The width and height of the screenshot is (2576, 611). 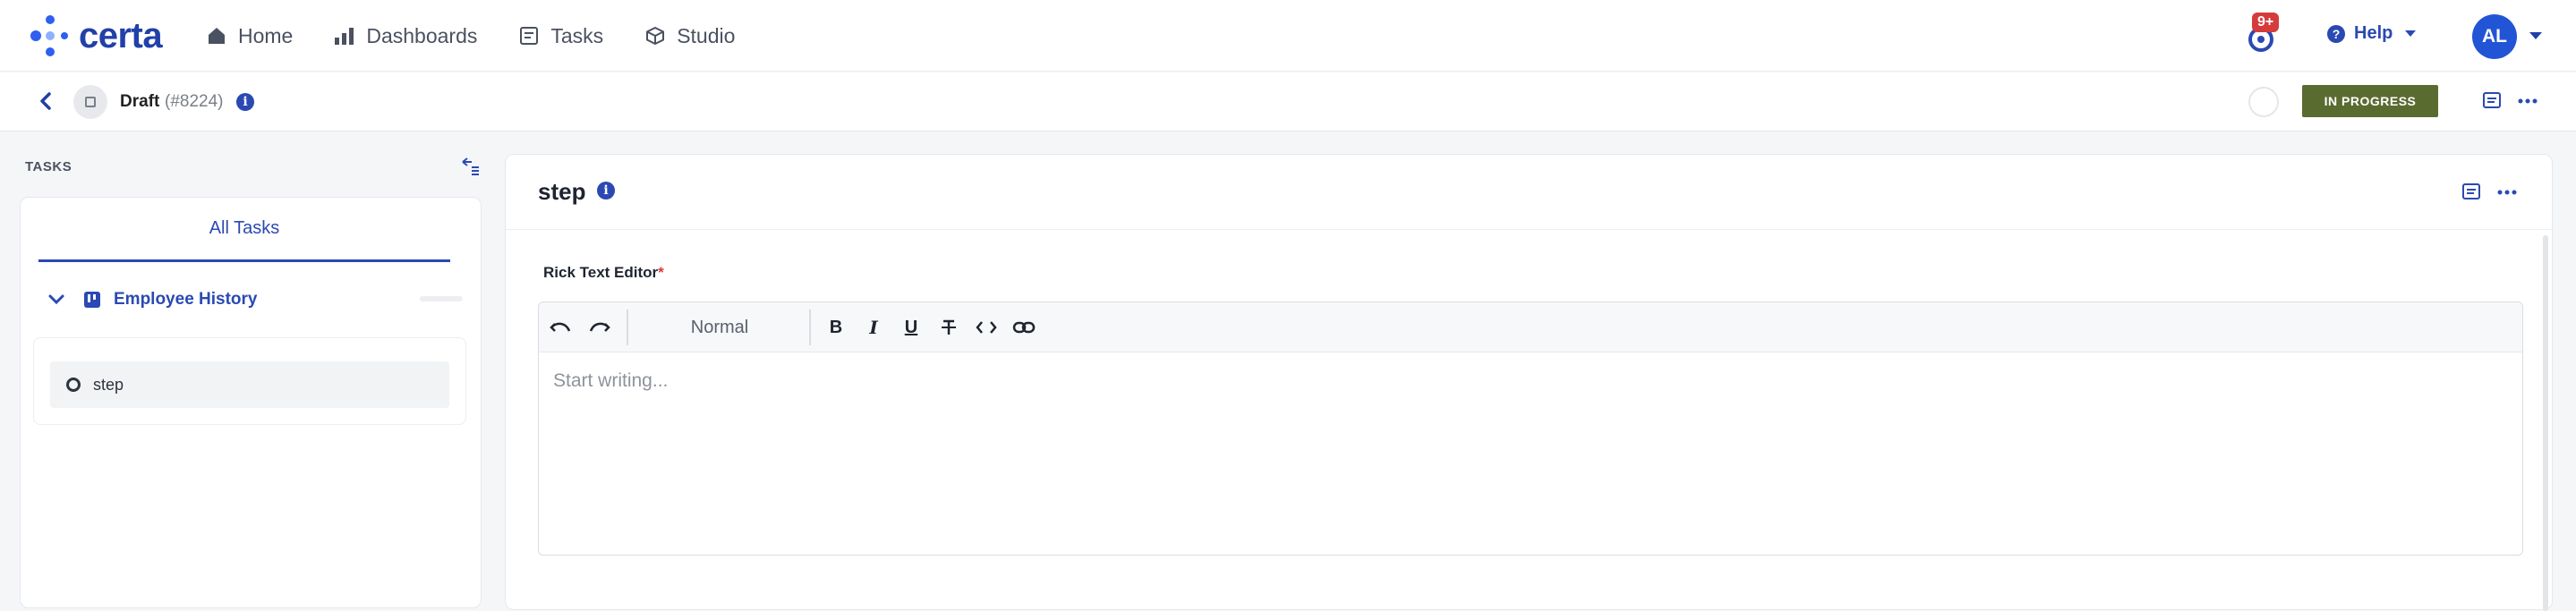 What do you see at coordinates (491, 36) in the screenshot?
I see `main-nav: Home Dashboards Tasks Studio` at bounding box center [491, 36].